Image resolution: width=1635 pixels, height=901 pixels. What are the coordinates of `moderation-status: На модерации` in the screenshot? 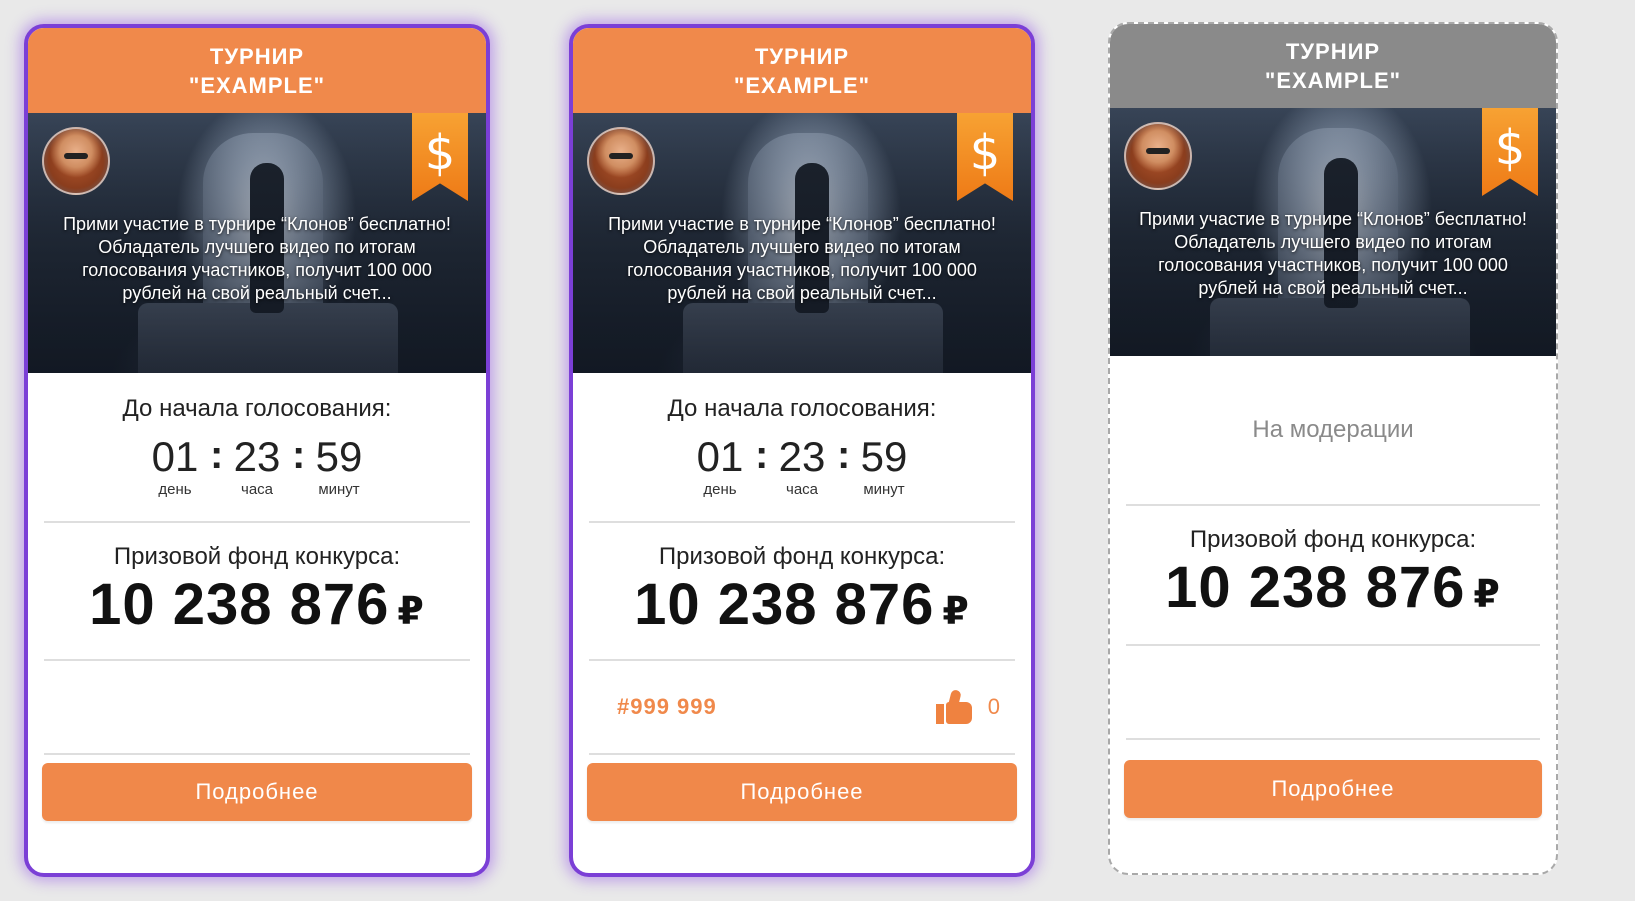 It's located at (1333, 430).